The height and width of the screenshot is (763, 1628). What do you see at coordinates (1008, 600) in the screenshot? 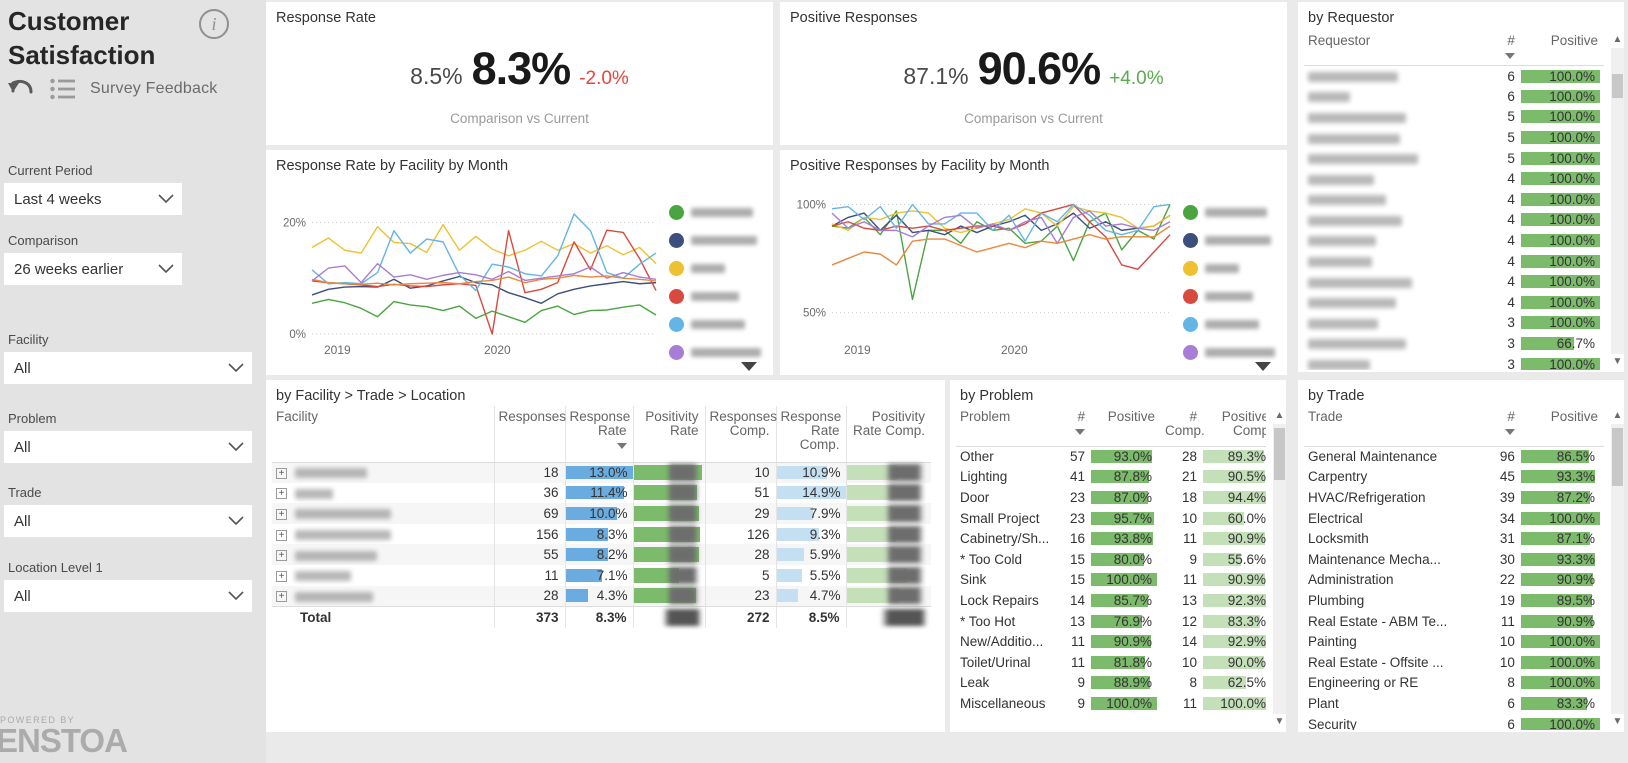
I see `cell-problem: Lock Repairs` at bounding box center [1008, 600].